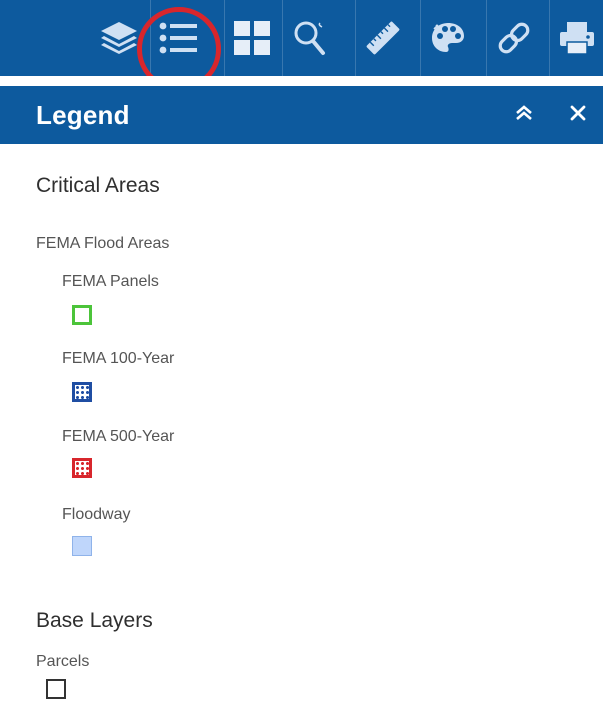  I want to click on panel-title: Legend, so click(83, 115).